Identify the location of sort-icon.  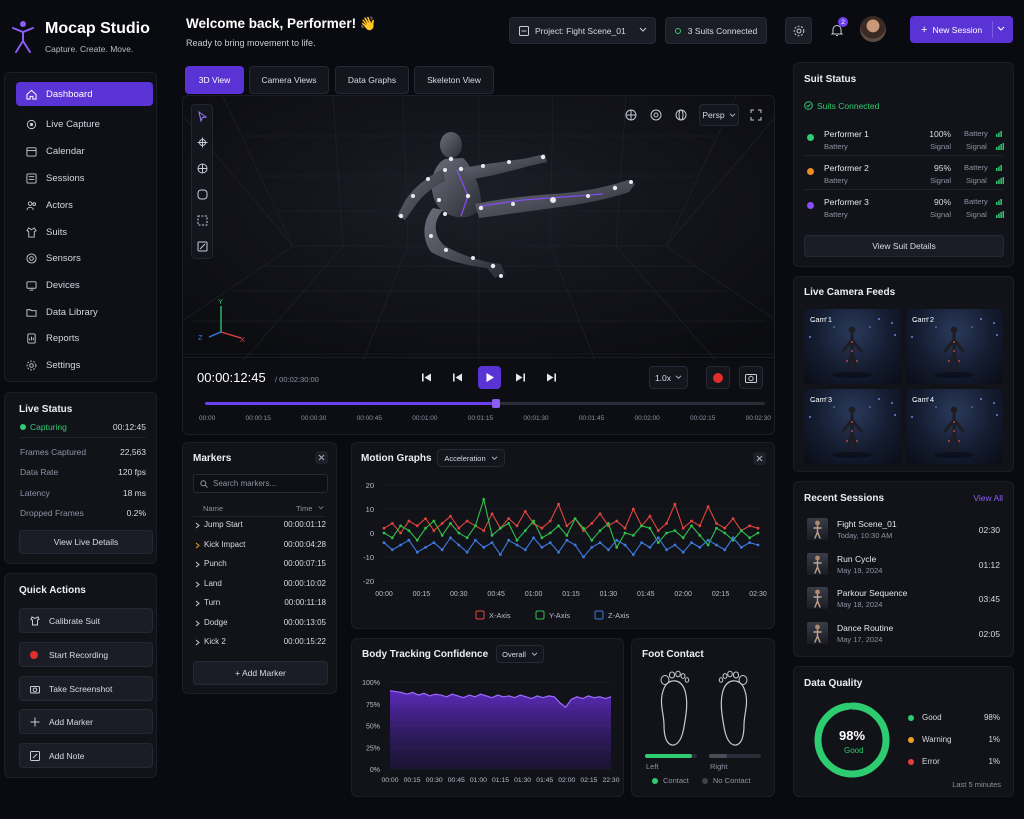
(321, 508).